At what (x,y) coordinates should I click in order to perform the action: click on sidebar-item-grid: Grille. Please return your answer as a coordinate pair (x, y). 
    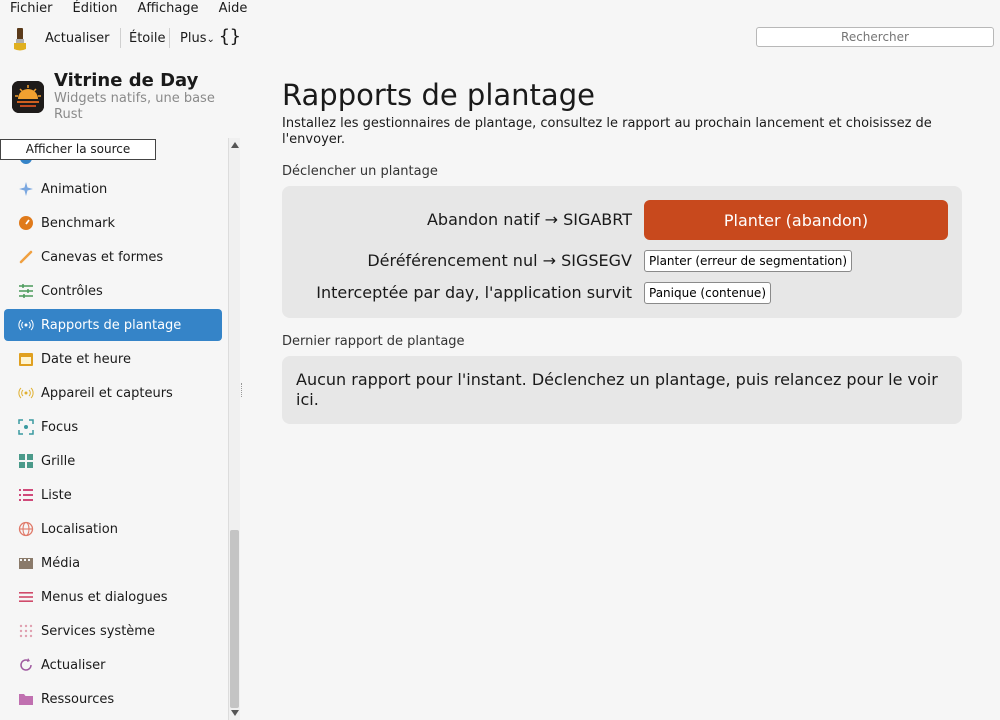
    Looking at the image, I should click on (113, 461).